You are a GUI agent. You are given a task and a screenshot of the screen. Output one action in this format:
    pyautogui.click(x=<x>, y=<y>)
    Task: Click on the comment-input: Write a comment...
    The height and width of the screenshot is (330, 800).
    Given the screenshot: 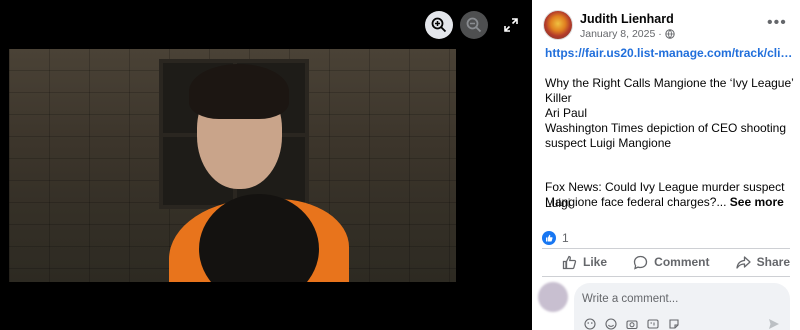 What is the action you would take?
    pyautogui.click(x=682, y=306)
    